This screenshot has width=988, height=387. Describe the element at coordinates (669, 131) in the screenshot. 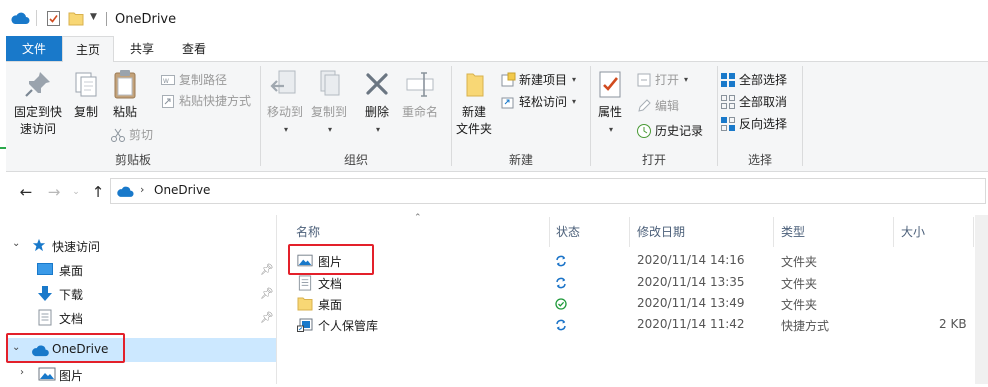

I see `history-button: 历史记录` at that location.